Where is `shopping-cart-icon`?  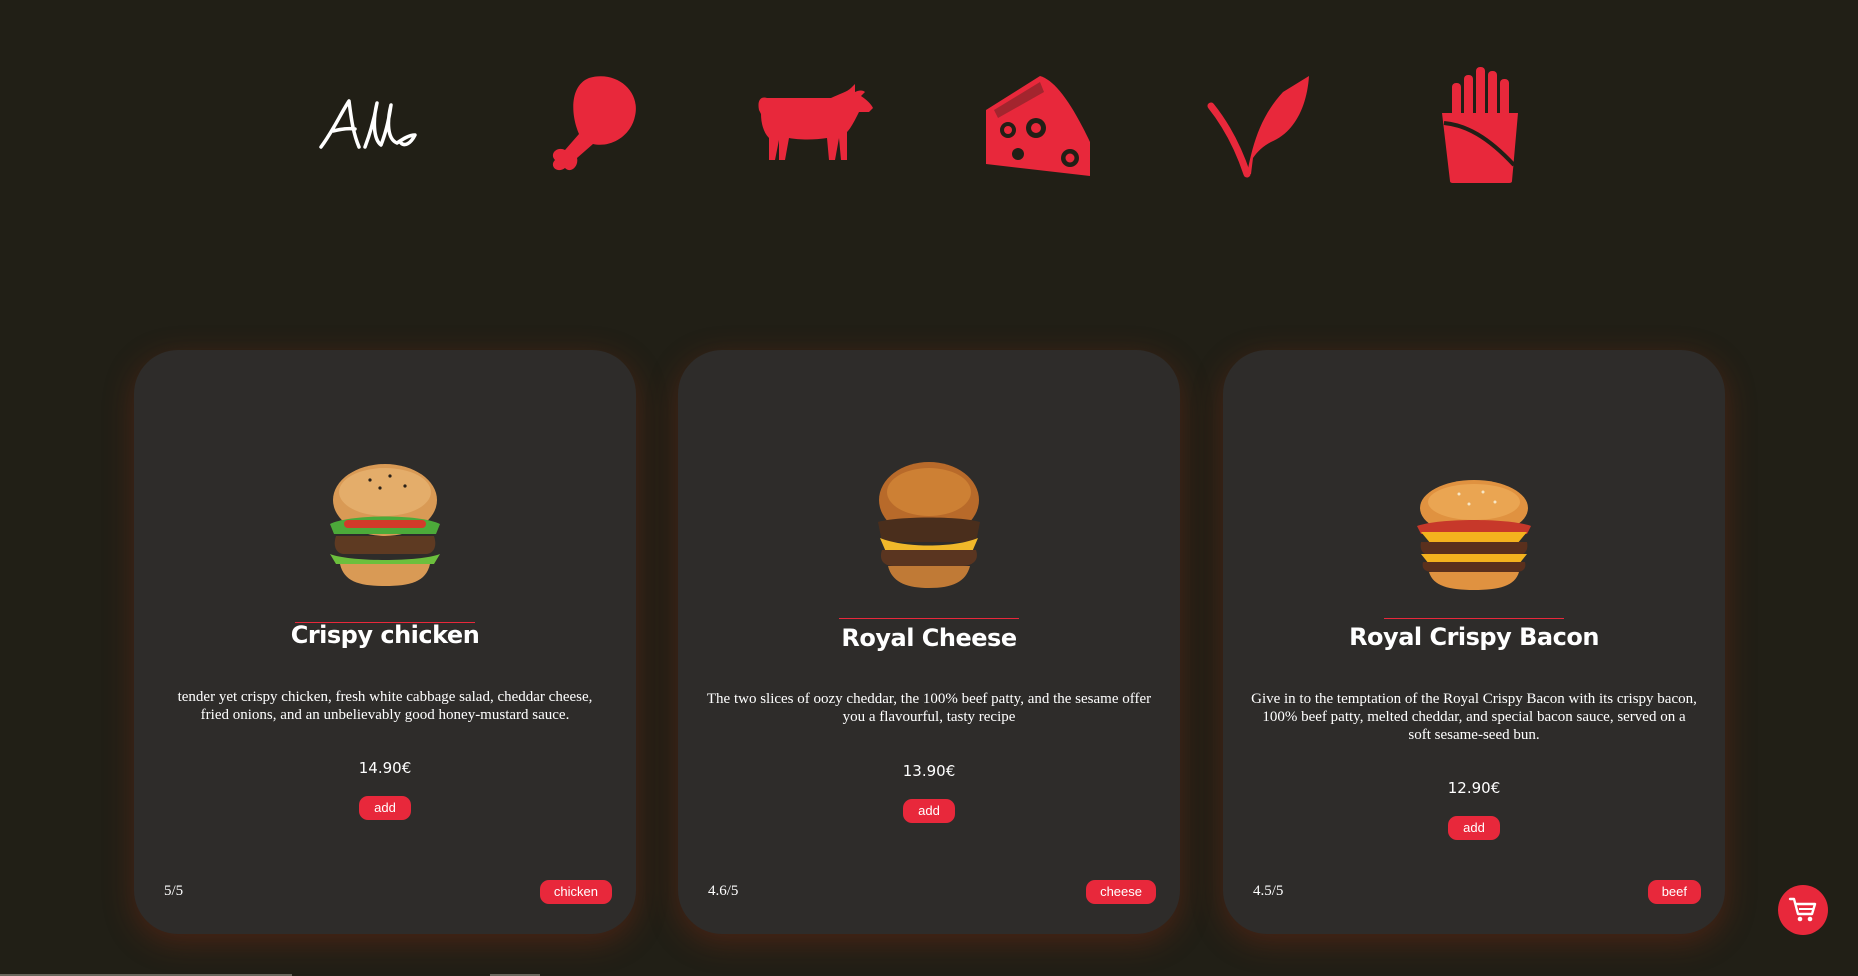 shopping-cart-icon is located at coordinates (1802, 909).